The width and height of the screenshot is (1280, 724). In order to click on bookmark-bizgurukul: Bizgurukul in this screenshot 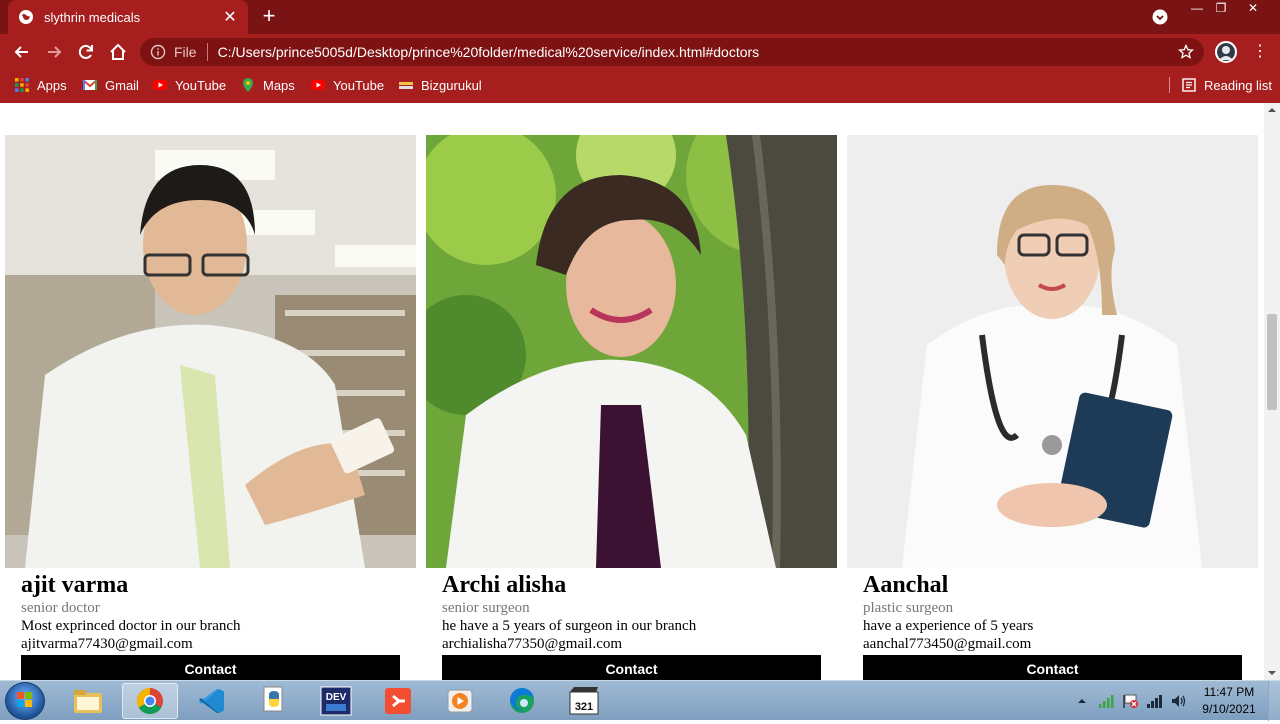, I will do `click(440, 85)`.